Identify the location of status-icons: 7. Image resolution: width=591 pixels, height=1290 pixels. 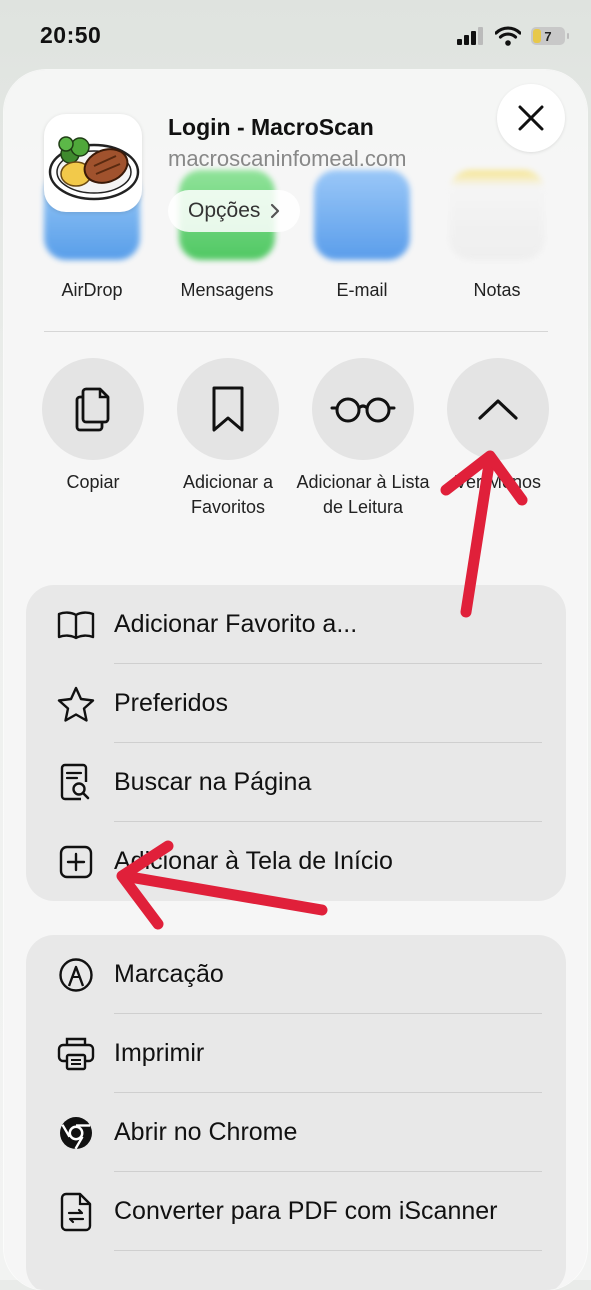
(513, 36).